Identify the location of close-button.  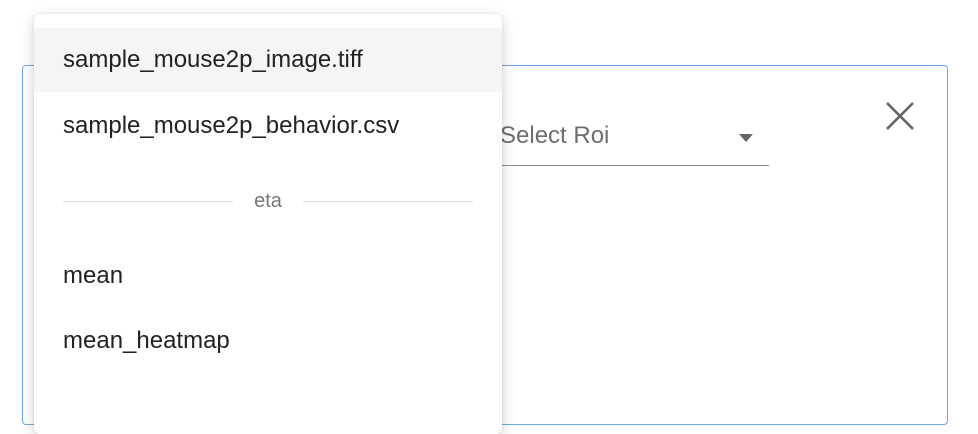
(900, 116).